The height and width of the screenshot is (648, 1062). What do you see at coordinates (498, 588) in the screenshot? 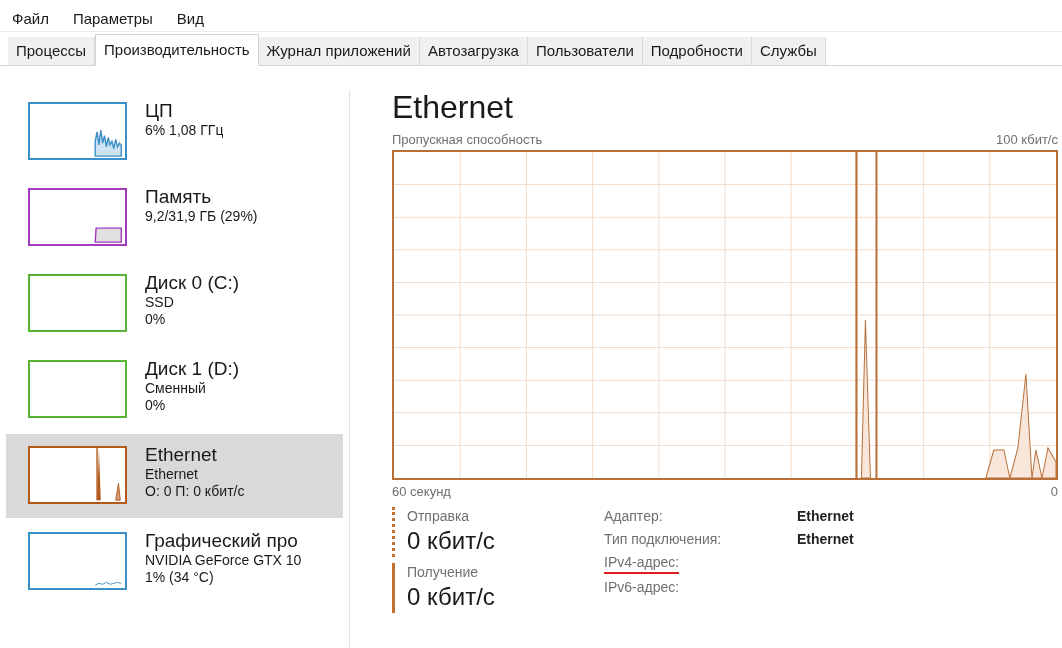
I see `rate-indicator: Получение 0 кбит/с` at bounding box center [498, 588].